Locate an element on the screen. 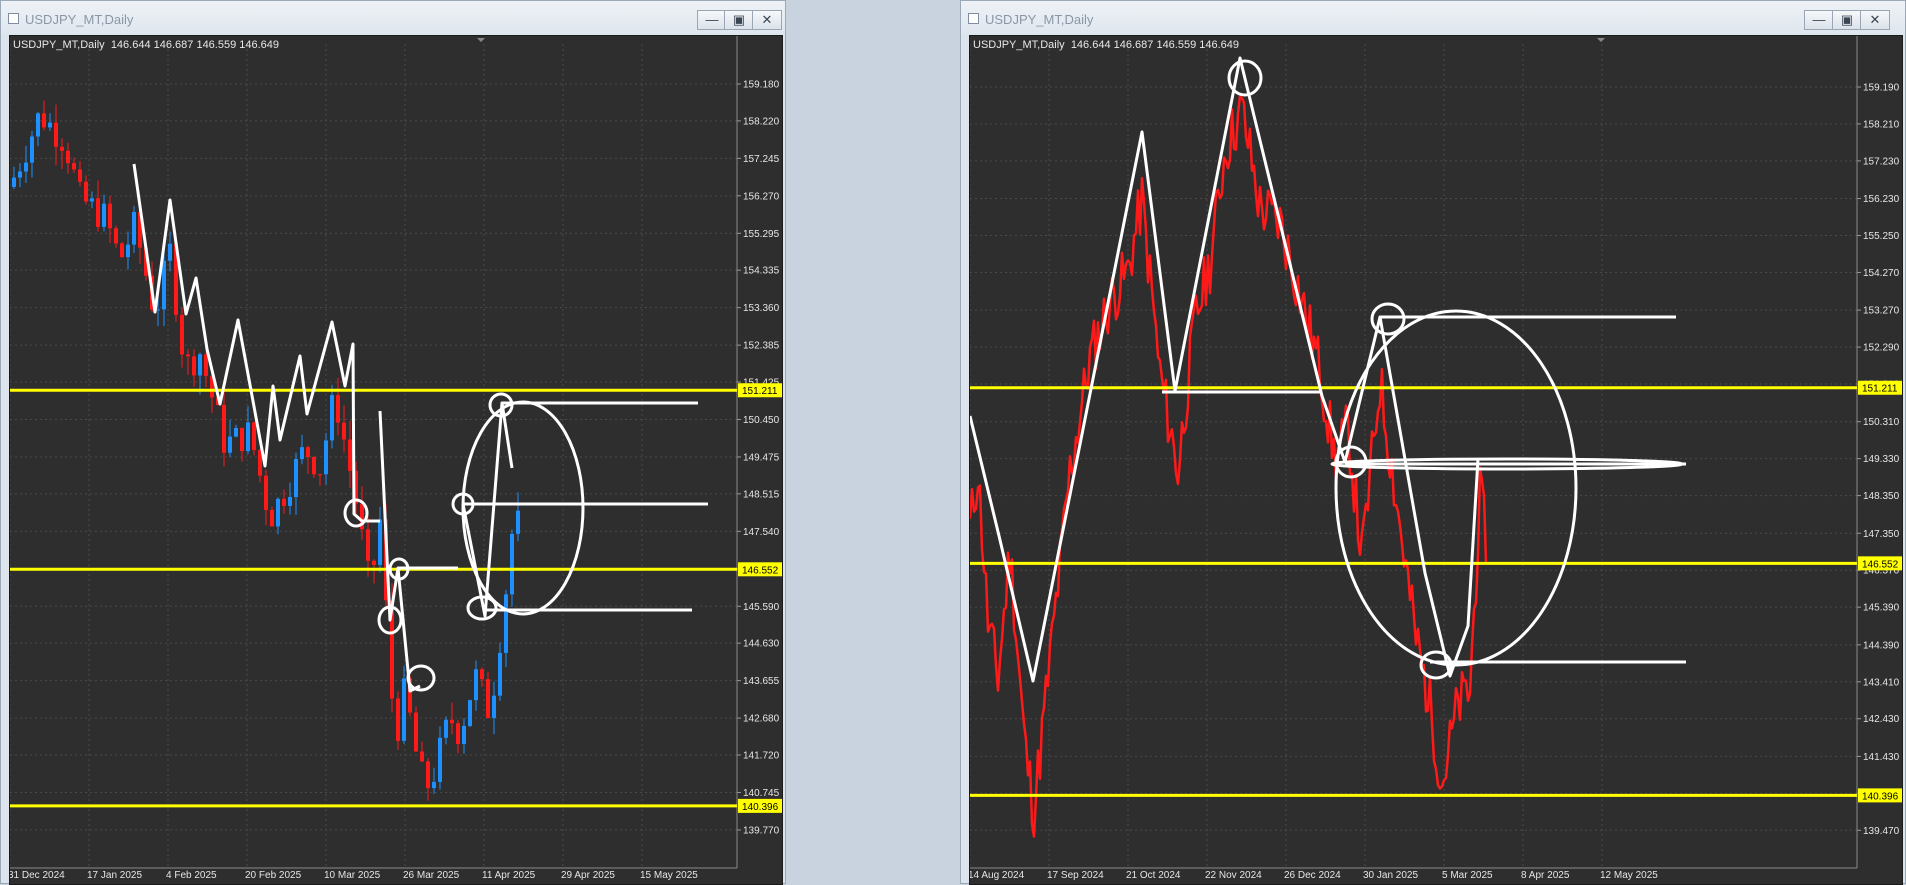  y-tick-label: 144.630 is located at coordinates (761, 644).